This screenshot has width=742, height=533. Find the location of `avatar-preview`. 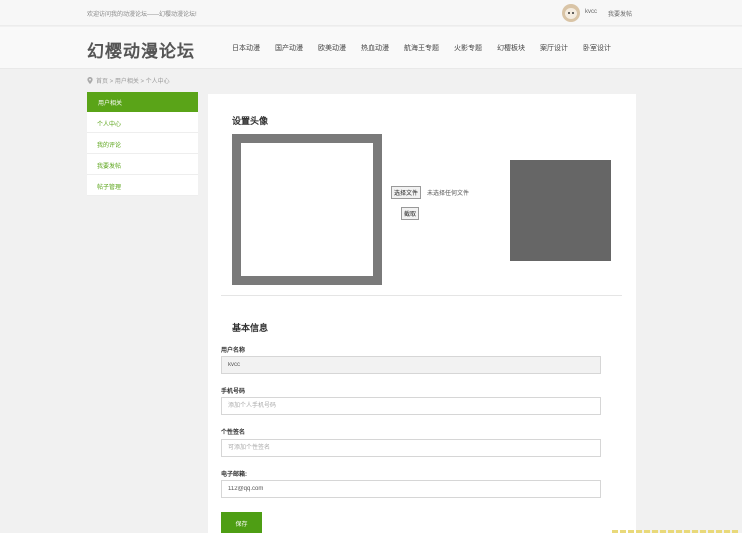

avatar-preview is located at coordinates (560, 210).